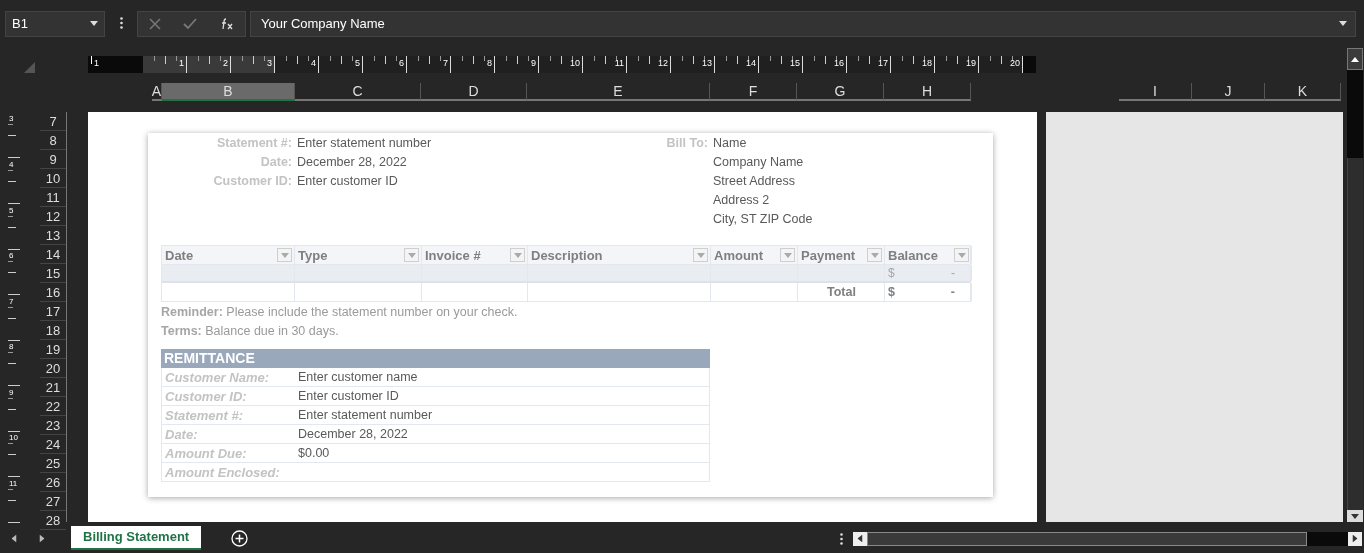  I want to click on column-heading: Date, so click(179, 255).